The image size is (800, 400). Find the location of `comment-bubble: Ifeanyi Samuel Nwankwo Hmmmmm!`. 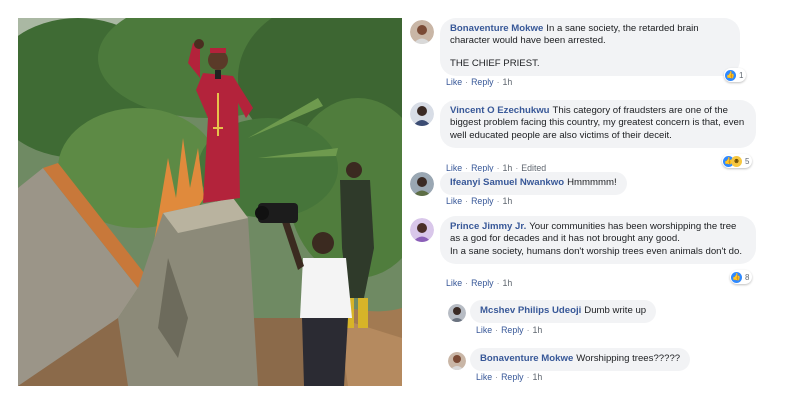

comment-bubble: Ifeanyi Samuel Nwankwo Hmmmmm! is located at coordinates (533, 184).